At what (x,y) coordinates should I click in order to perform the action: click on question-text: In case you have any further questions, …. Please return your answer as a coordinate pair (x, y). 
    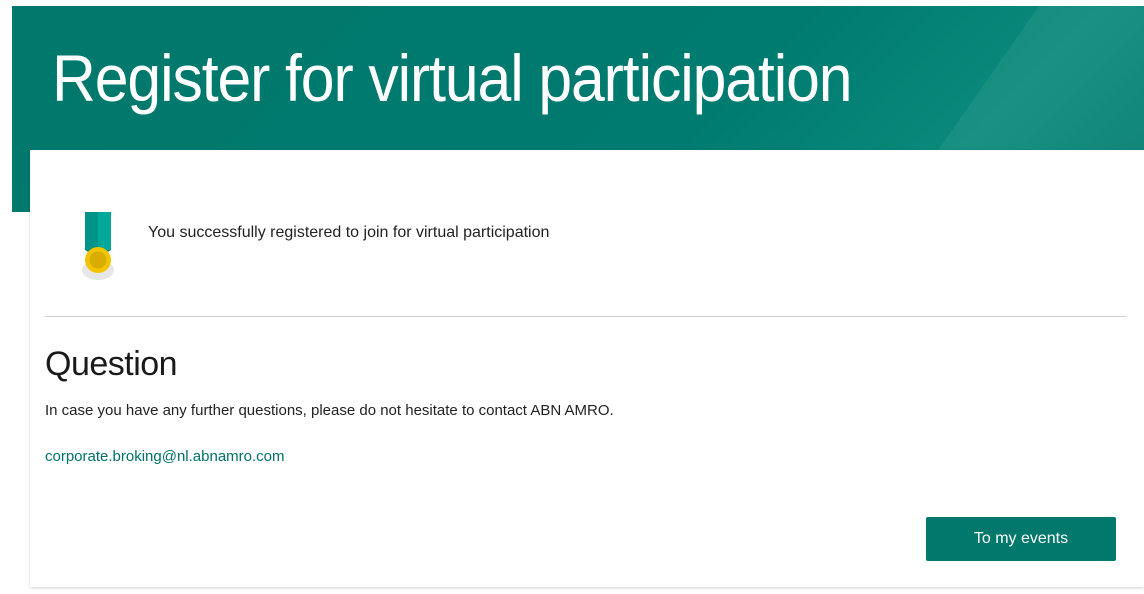
    Looking at the image, I should click on (329, 410).